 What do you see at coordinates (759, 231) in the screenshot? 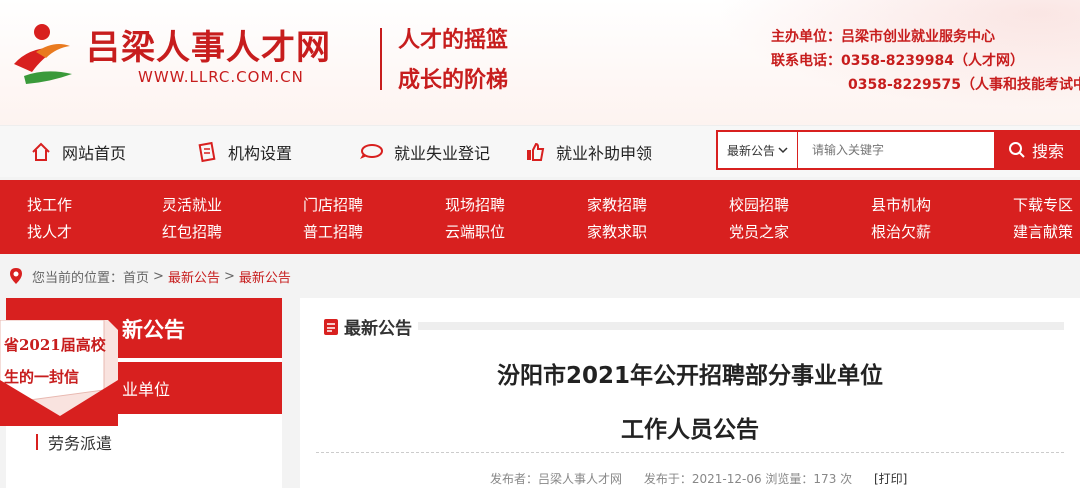
I see `rednav-link: 党员之家` at bounding box center [759, 231].